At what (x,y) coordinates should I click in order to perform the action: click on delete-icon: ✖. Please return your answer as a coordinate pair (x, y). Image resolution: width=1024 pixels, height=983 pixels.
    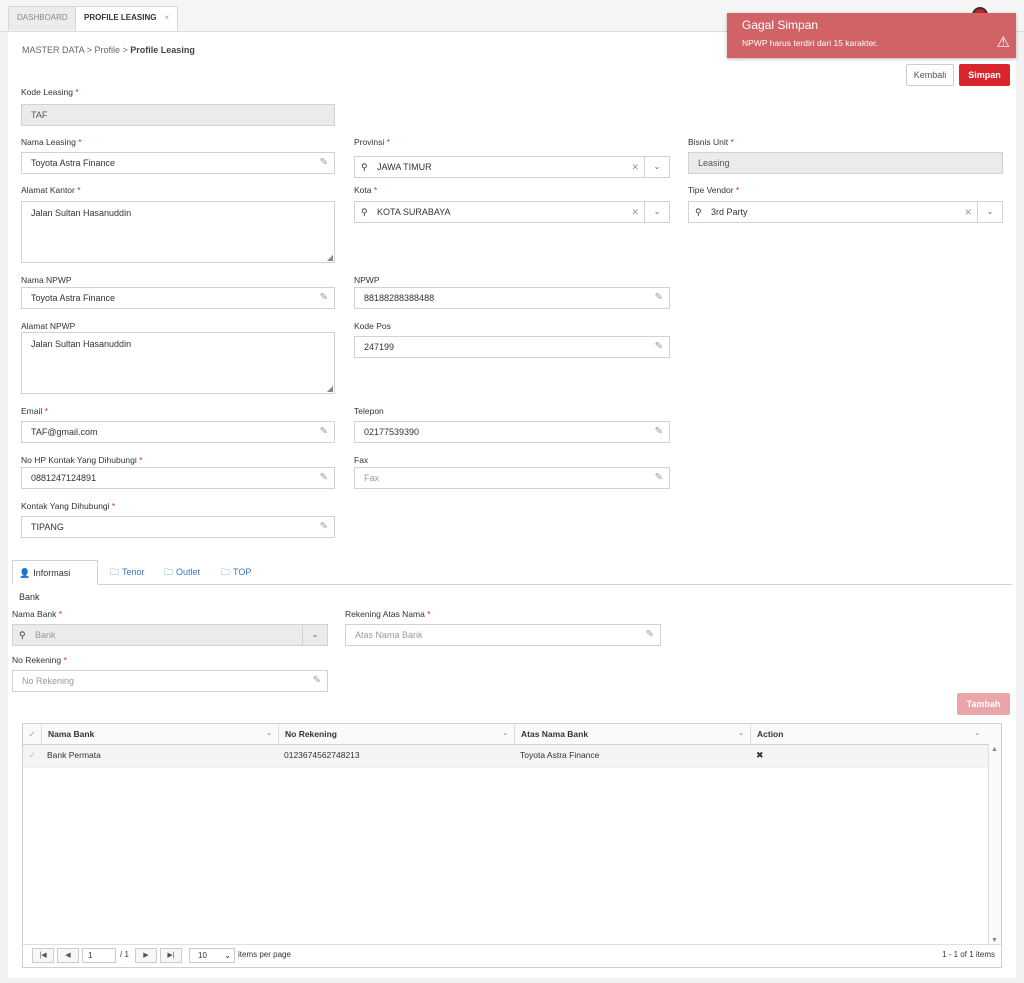
    Looking at the image, I should click on (868, 756).